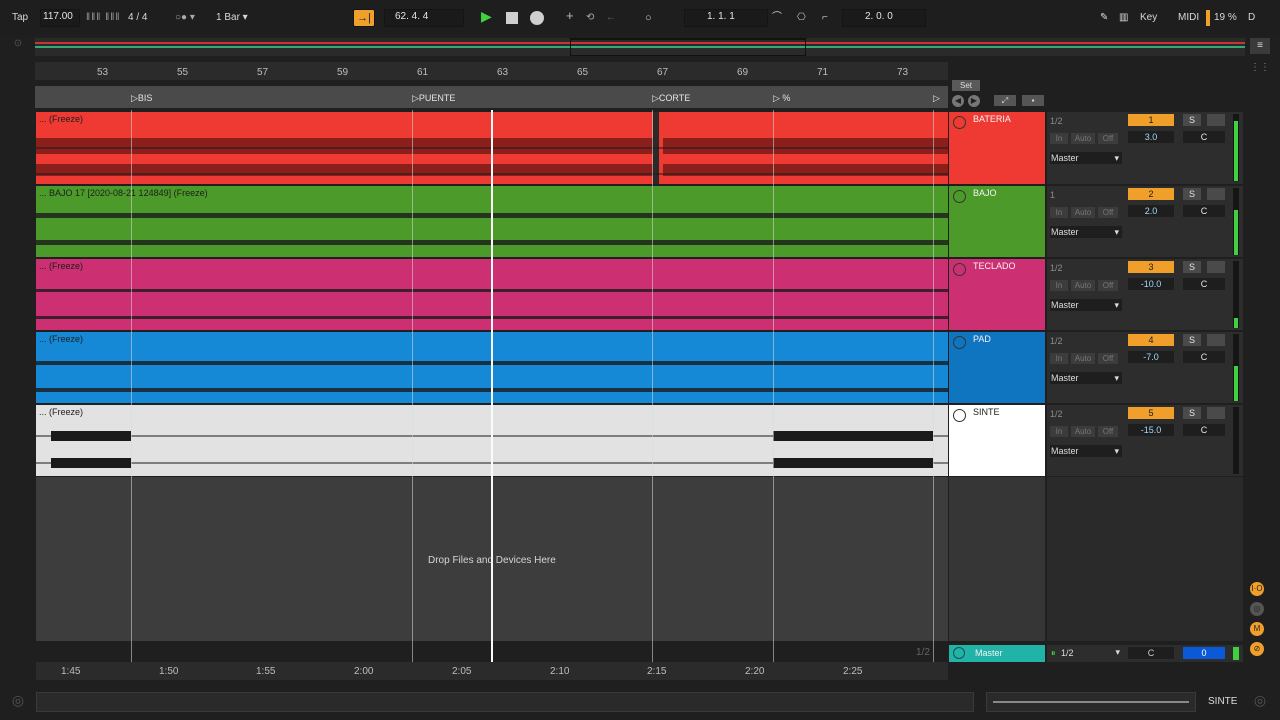  I want to click on session-record-icon: ○, so click(648, 18).